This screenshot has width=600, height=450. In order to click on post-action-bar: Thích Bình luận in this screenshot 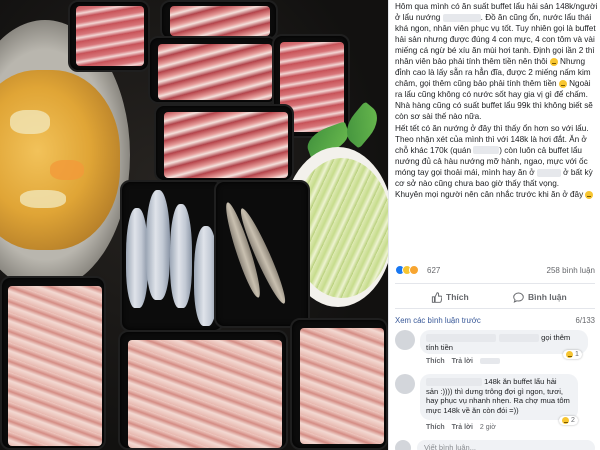, I will do `click(495, 296)`.